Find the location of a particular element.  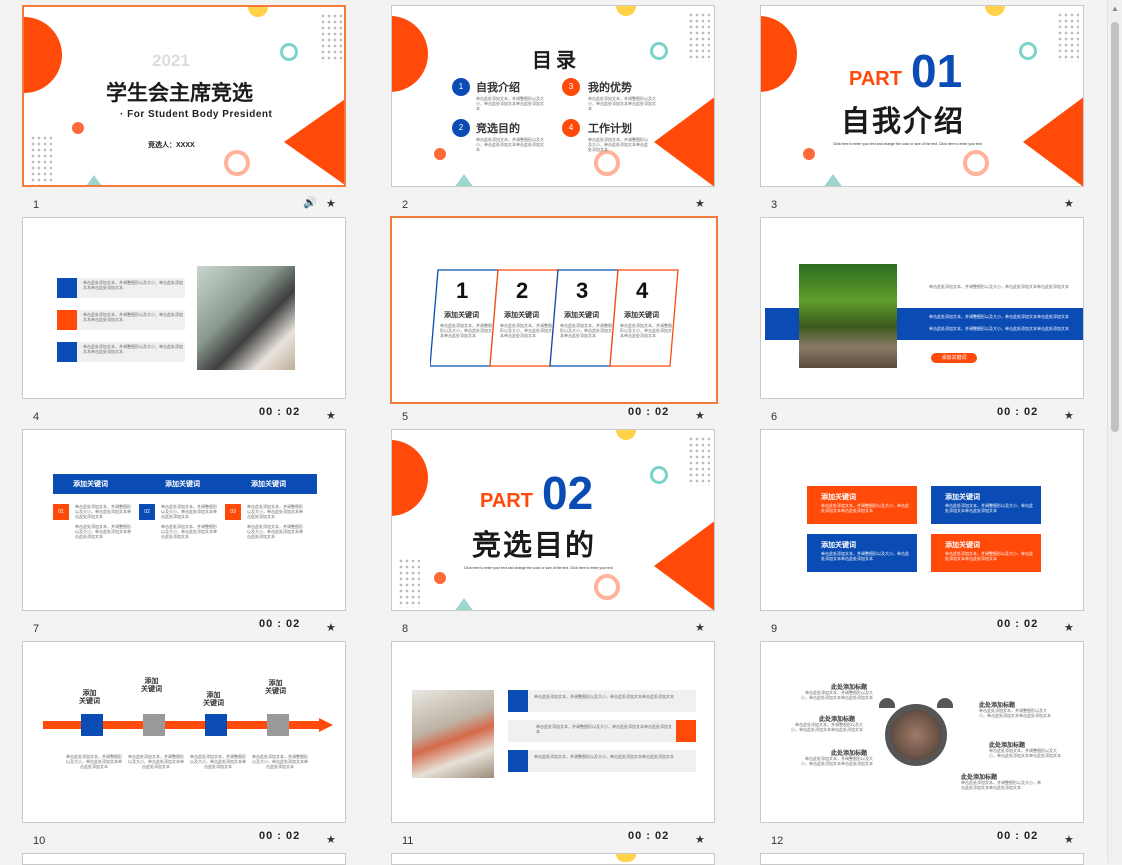

agenda-number: 1 is located at coordinates (461, 87).